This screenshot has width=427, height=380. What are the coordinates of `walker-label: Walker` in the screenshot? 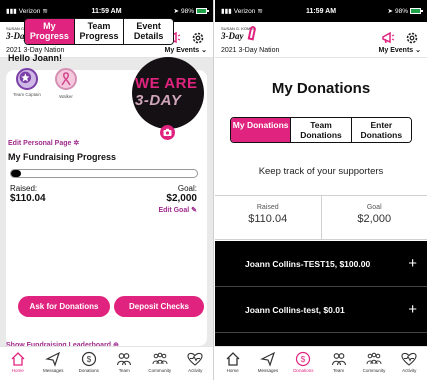 It's located at (66, 96).